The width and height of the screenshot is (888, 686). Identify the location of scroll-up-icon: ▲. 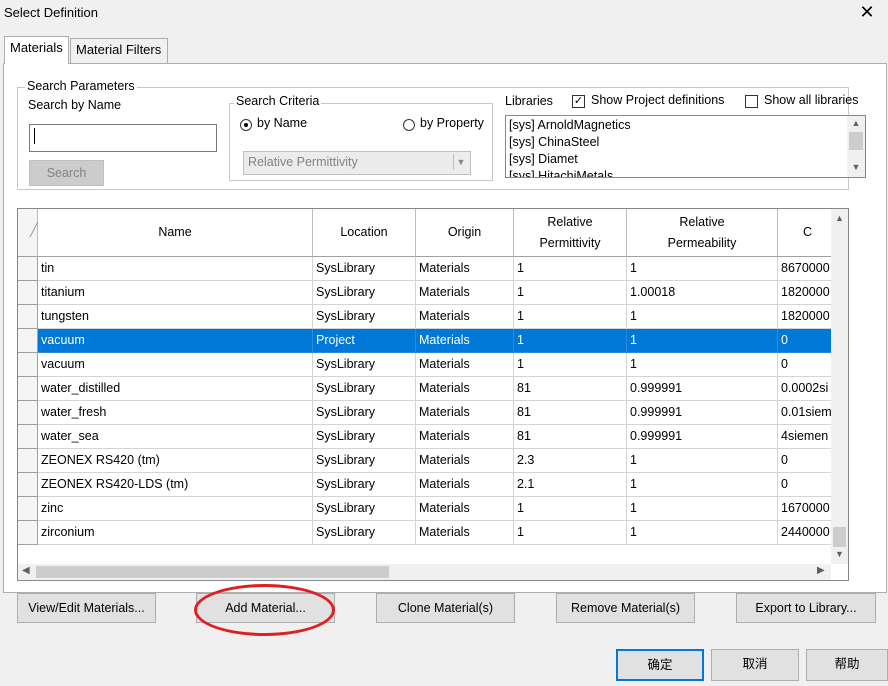
(856, 123).